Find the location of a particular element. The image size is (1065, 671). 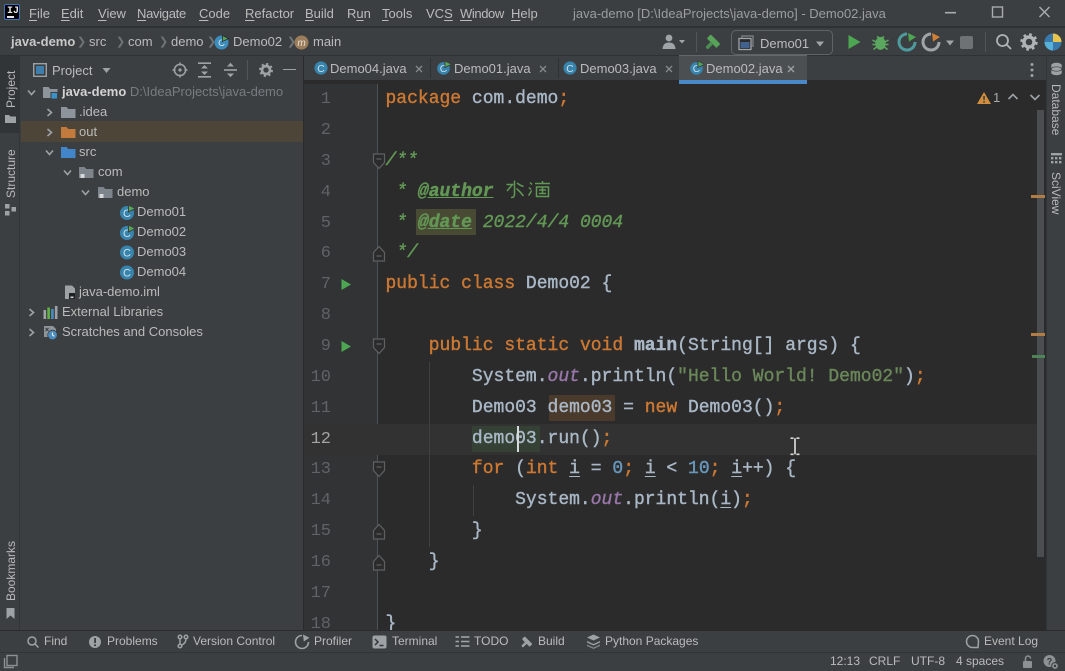

svg-text: m is located at coordinates (301, 43).